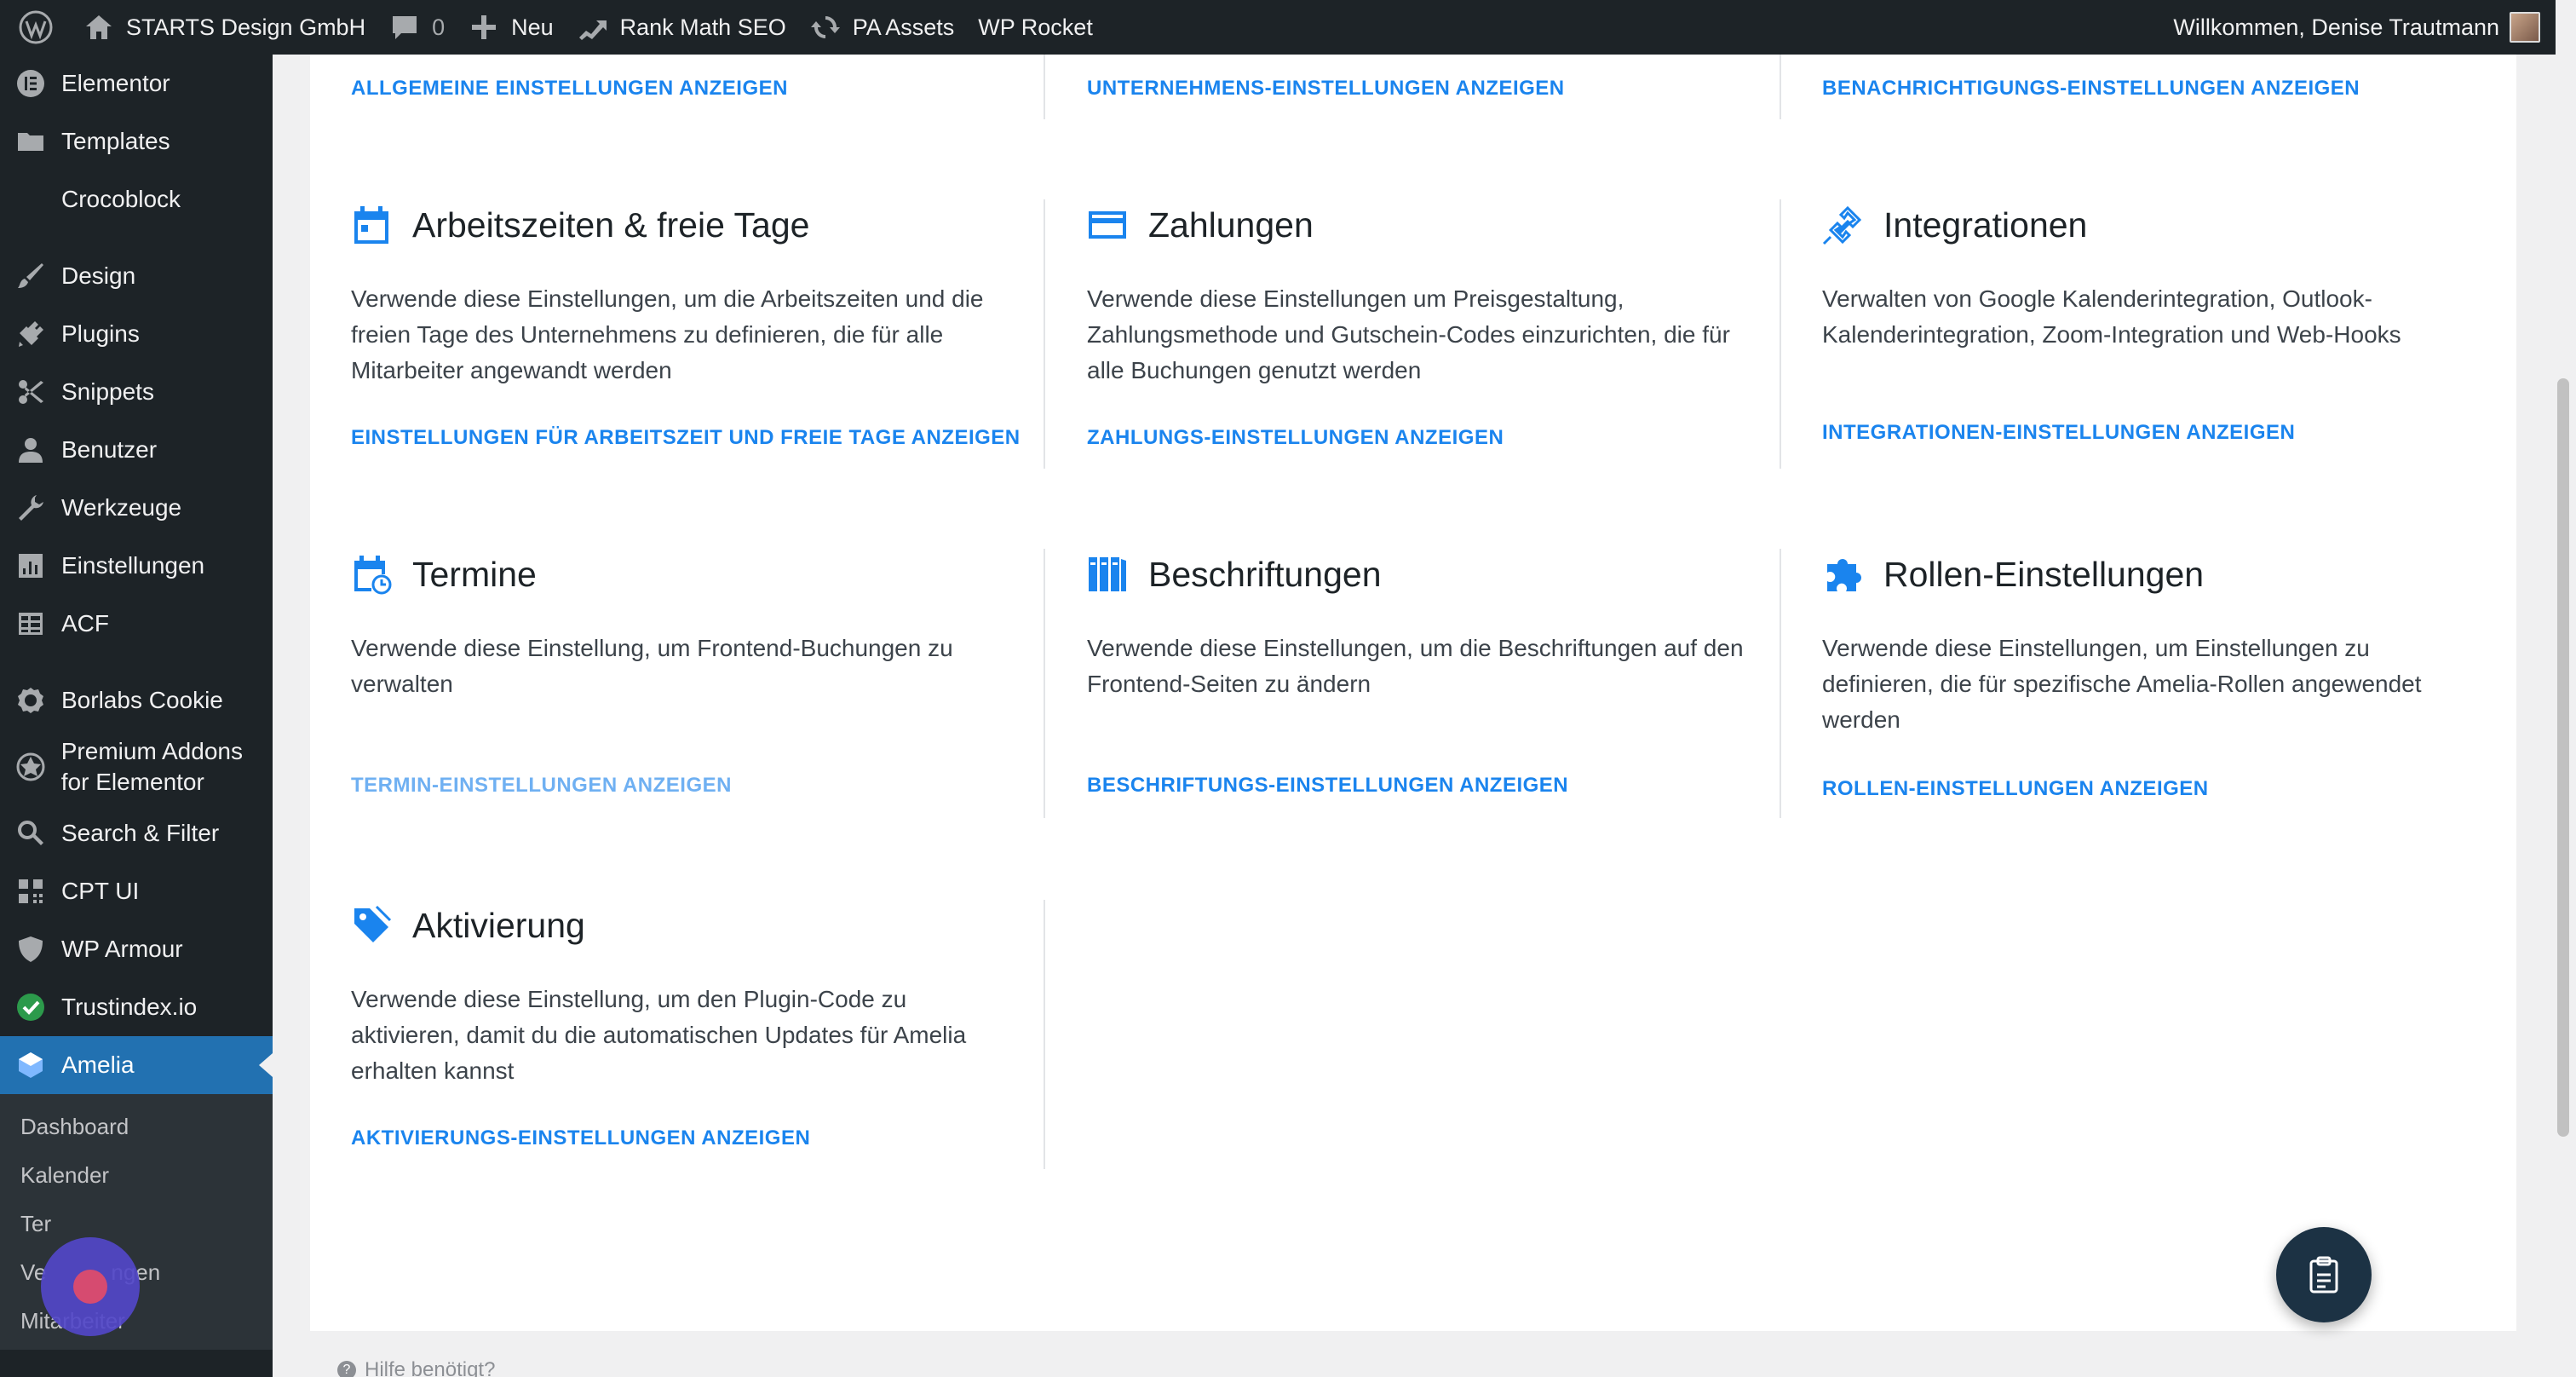  Describe the element at coordinates (136, 949) in the screenshot. I see `sidebar-item-wp-armour: WP Armour` at that location.